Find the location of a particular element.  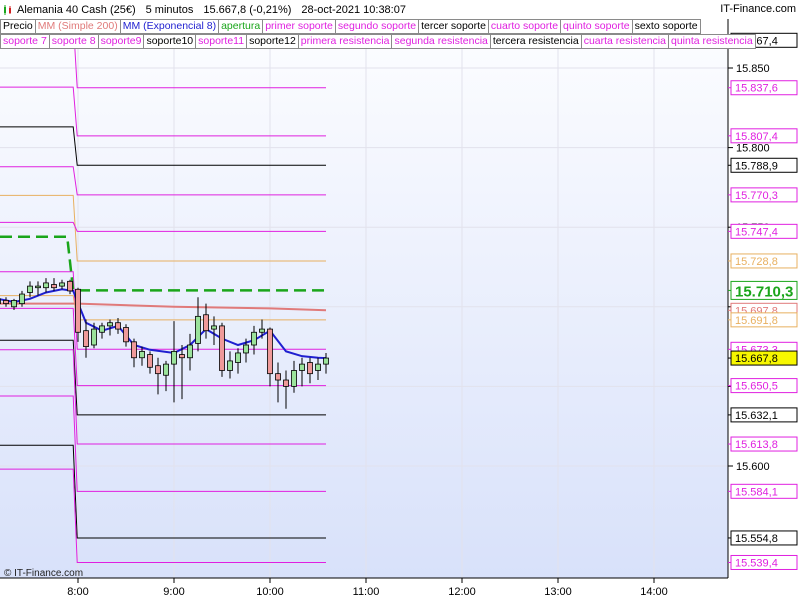

price-level-label: 15.554,8 is located at coordinates (756, 539).